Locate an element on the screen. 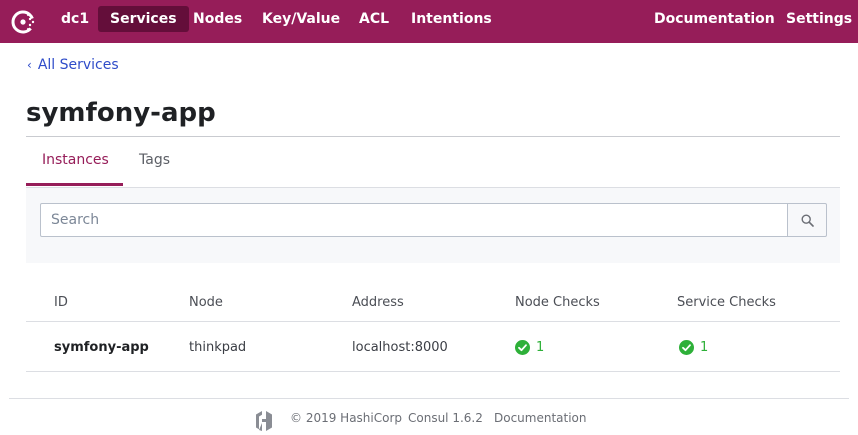 The width and height of the screenshot is (858, 435). nav-acl: ACL is located at coordinates (374, 19).